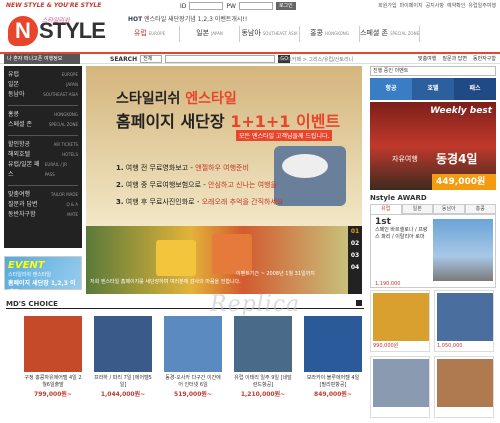 Image resolution: width=500 pixels, height=423 pixels. What do you see at coordinates (480, 209) in the screenshot?
I see `award-tab-hongkong: 홍콩` at bounding box center [480, 209].